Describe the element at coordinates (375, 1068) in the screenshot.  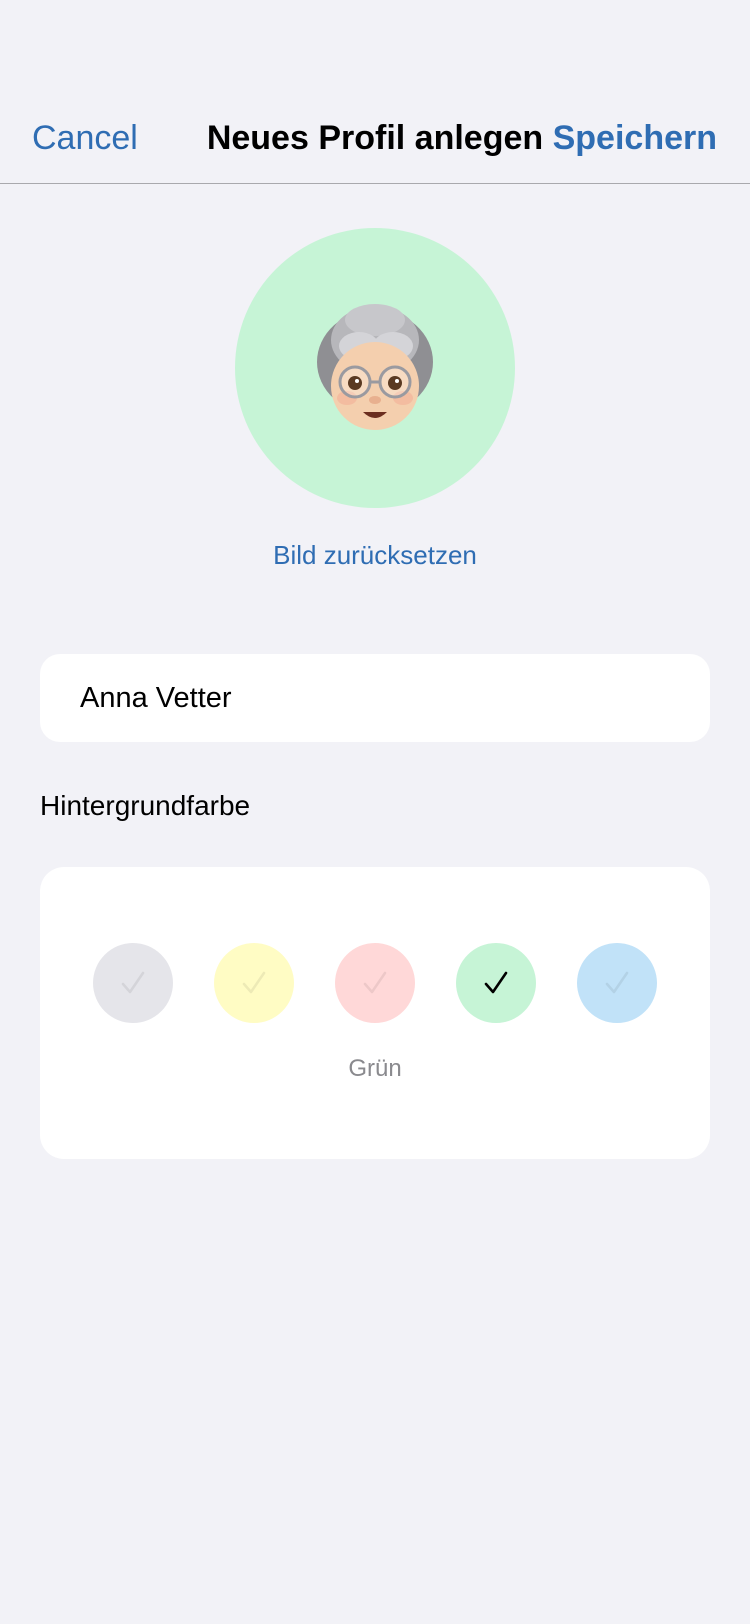
I see `selected-color-name: Grün` at that location.